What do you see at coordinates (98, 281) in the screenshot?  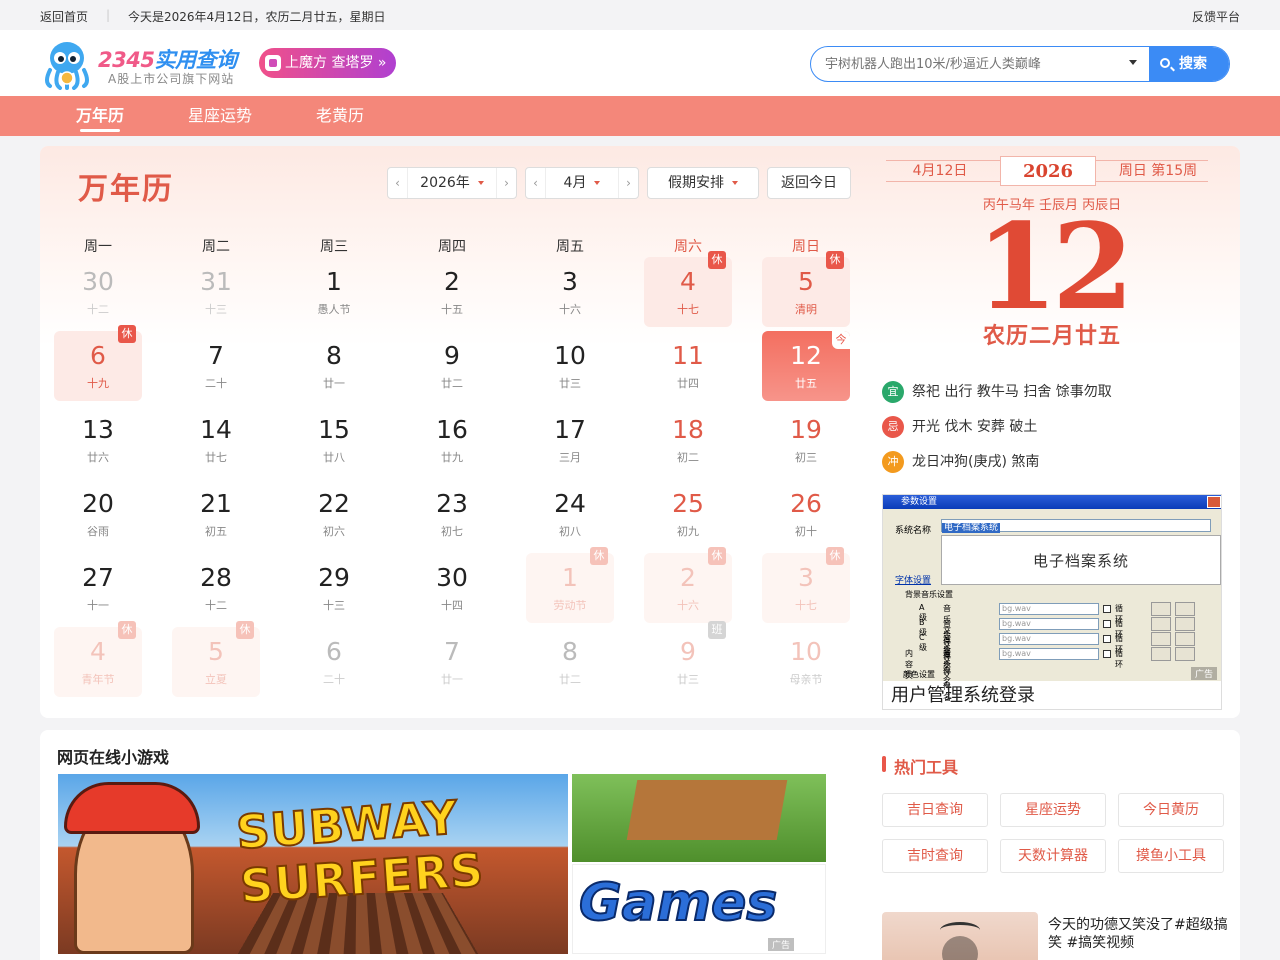 I see `day-number: 30` at bounding box center [98, 281].